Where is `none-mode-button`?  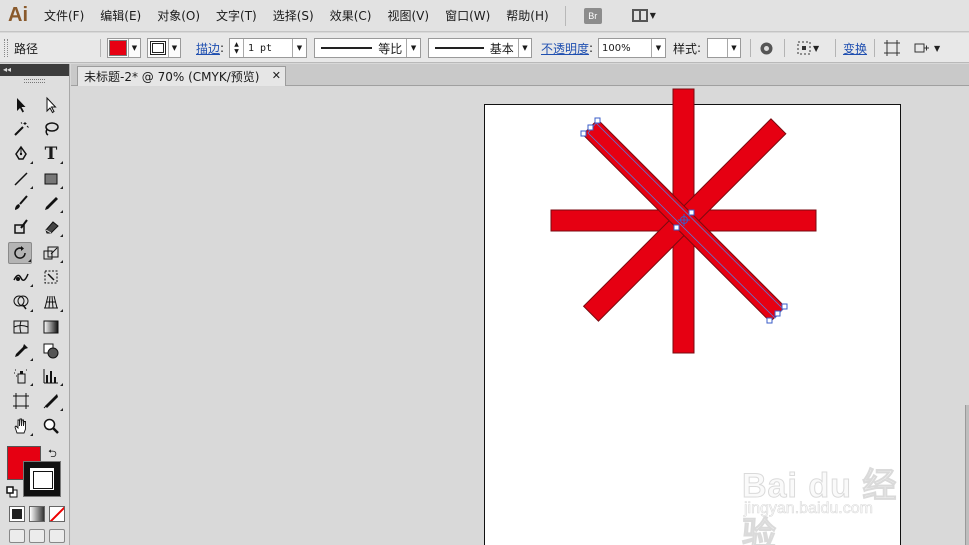
none-mode-button is located at coordinates (57, 514).